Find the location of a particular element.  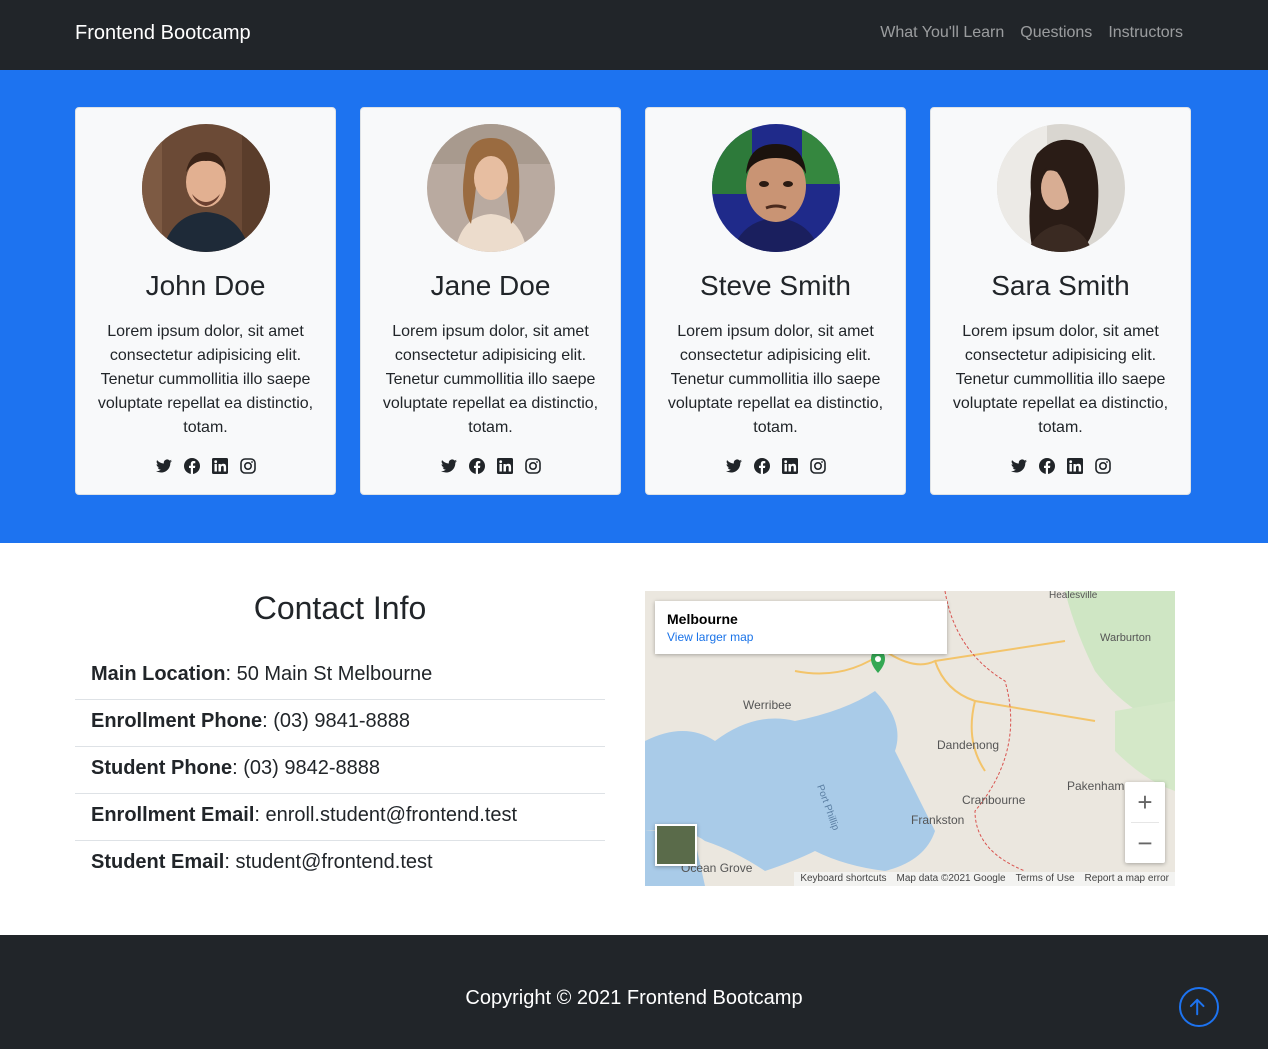

map-info-card: Melbourne View larger map is located at coordinates (801, 627).